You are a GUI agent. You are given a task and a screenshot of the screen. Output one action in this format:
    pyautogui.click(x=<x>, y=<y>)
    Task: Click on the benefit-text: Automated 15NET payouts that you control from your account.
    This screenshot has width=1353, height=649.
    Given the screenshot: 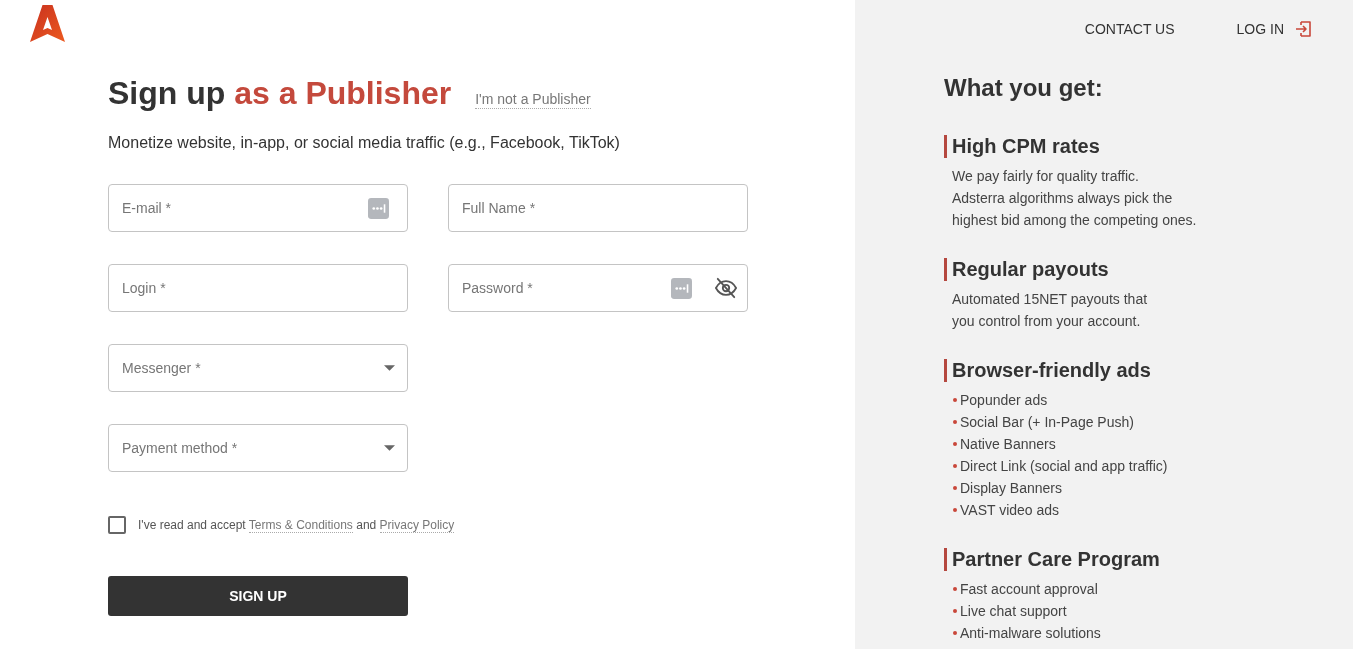 What is the action you would take?
    pyautogui.click(x=1050, y=310)
    